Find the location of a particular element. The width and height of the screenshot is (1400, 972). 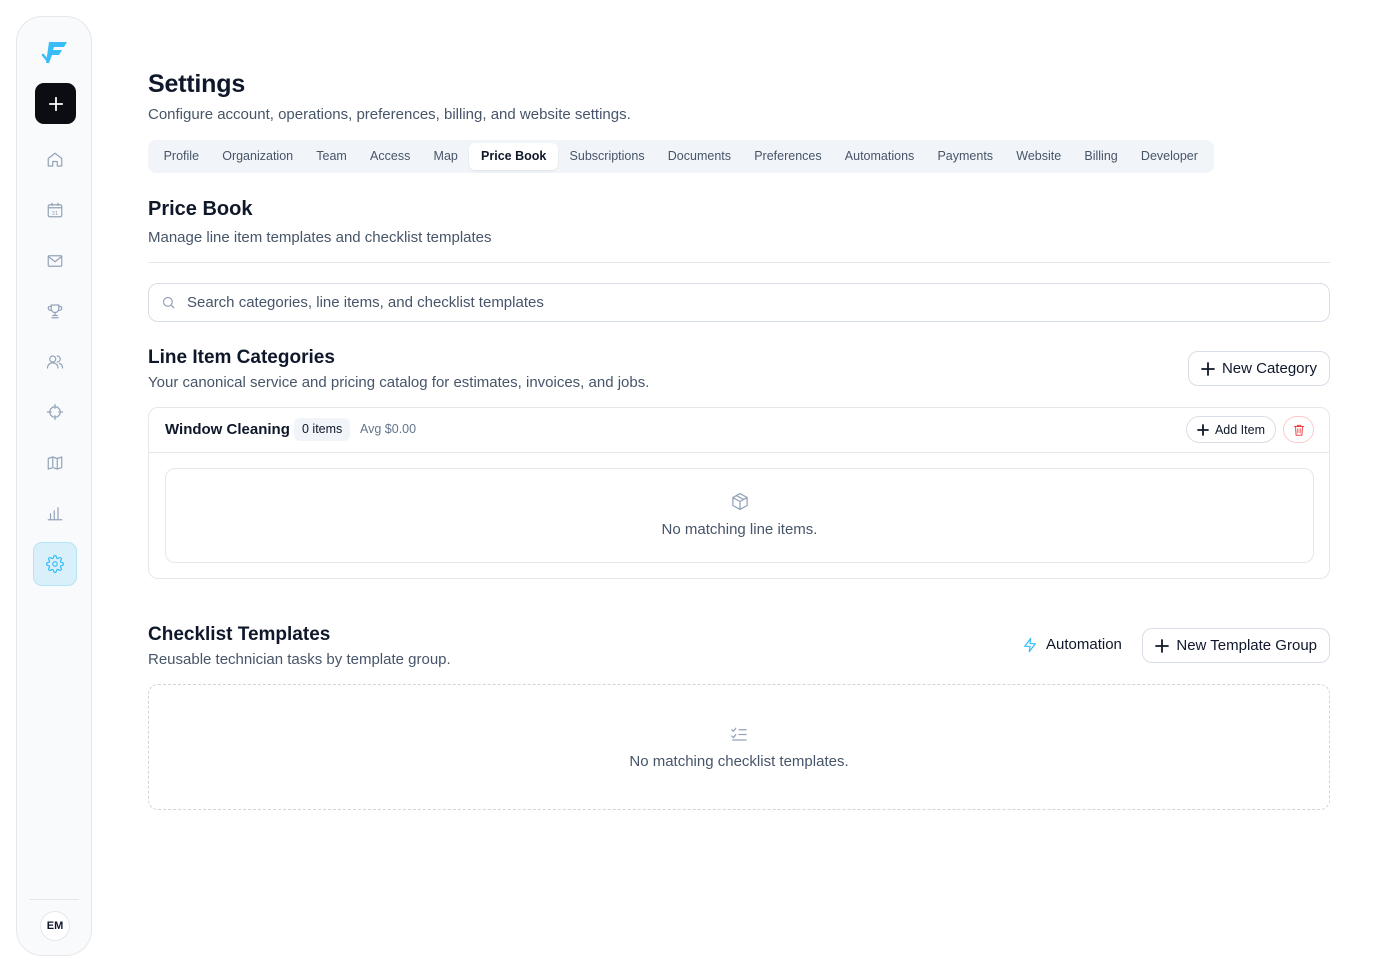

search-input is located at coordinates (737, 302).